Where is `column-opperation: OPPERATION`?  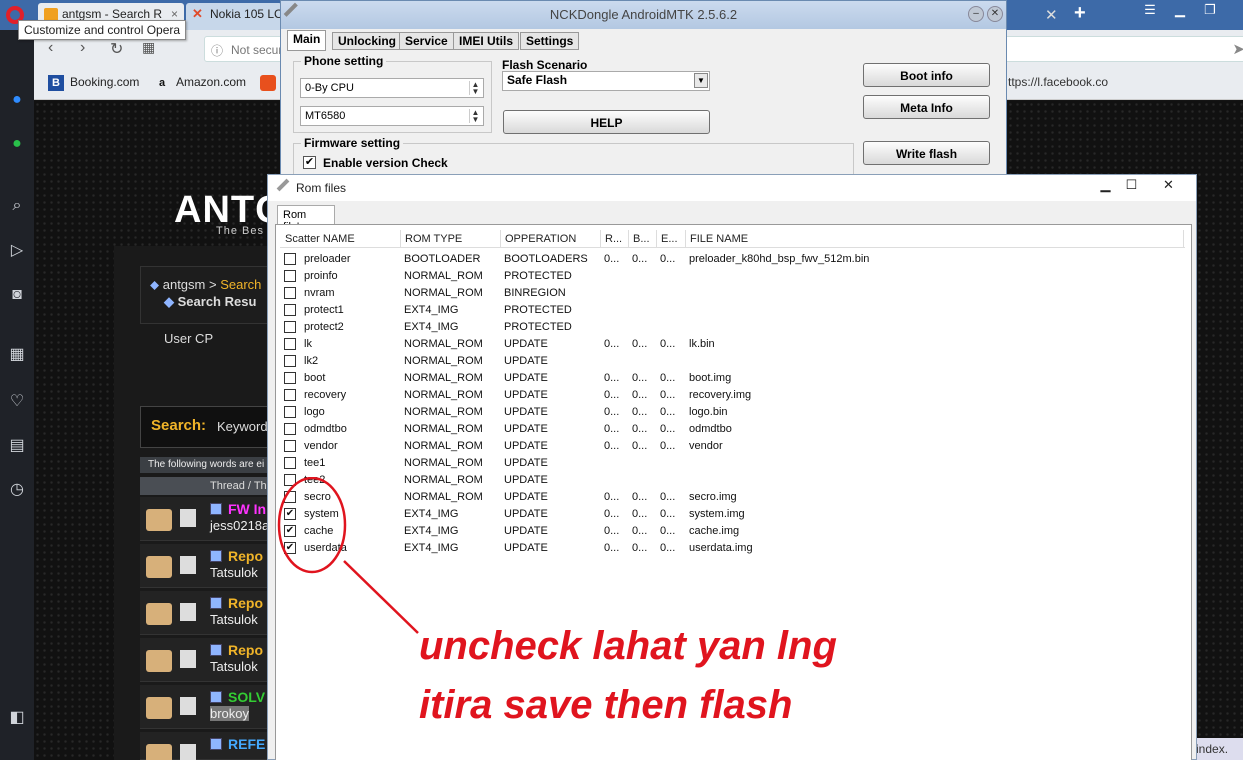 column-opperation: OPPERATION is located at coordinates (551, 239).